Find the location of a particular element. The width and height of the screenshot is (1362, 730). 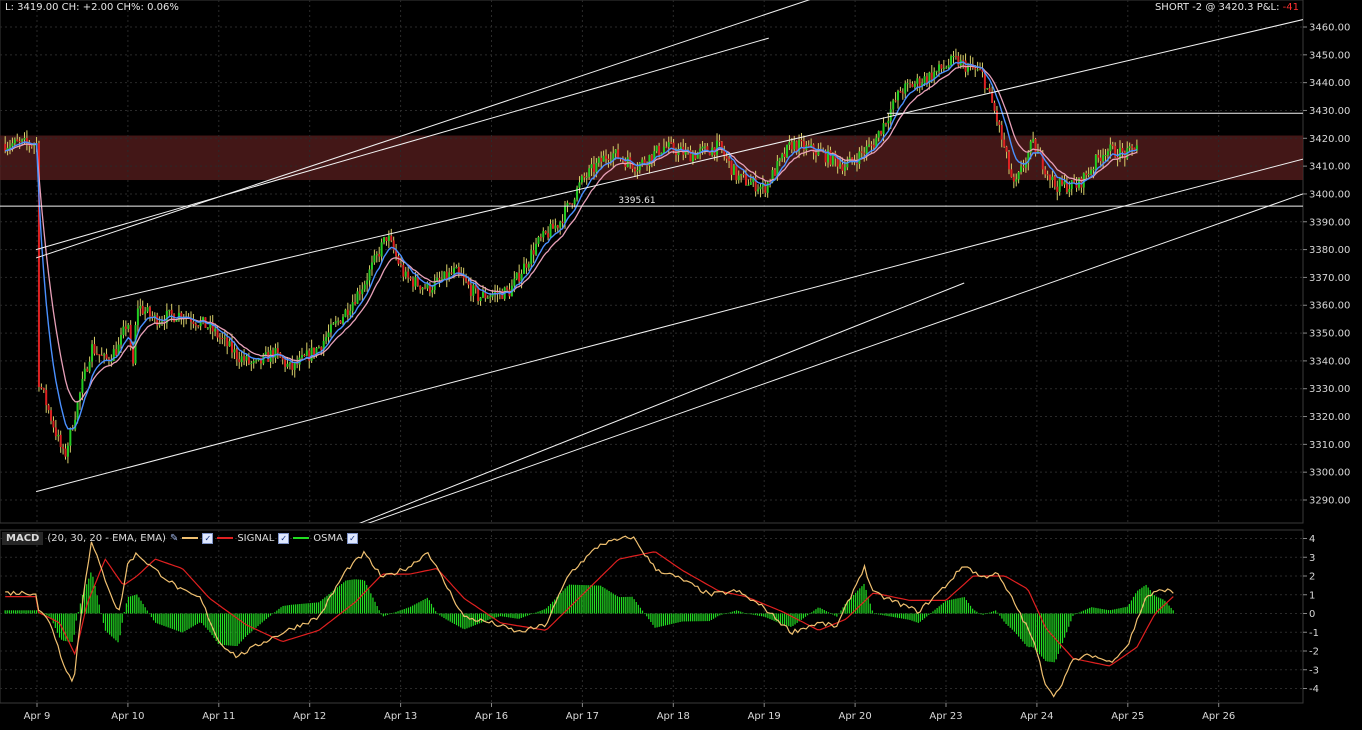

price-ytick-label: 3390.00 is located at coordinates (1329, 222).